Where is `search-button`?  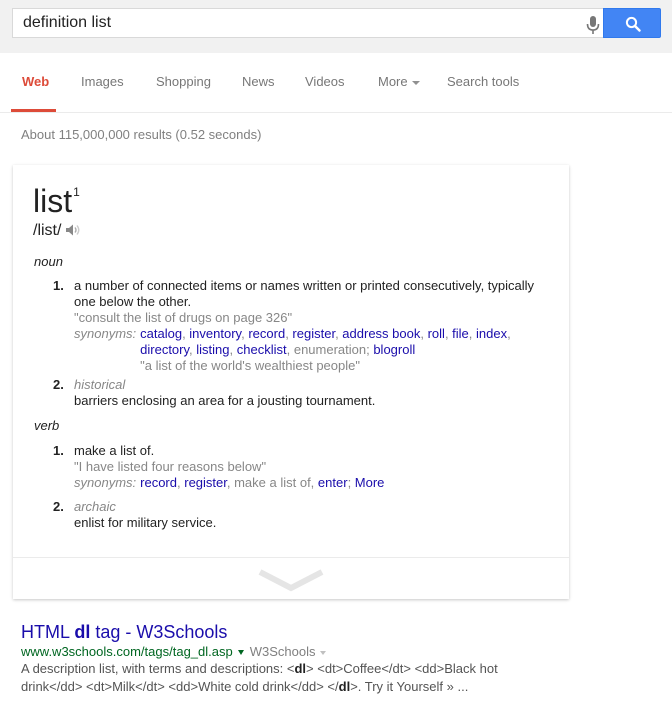 search-button is located at coordinates (632, 23).